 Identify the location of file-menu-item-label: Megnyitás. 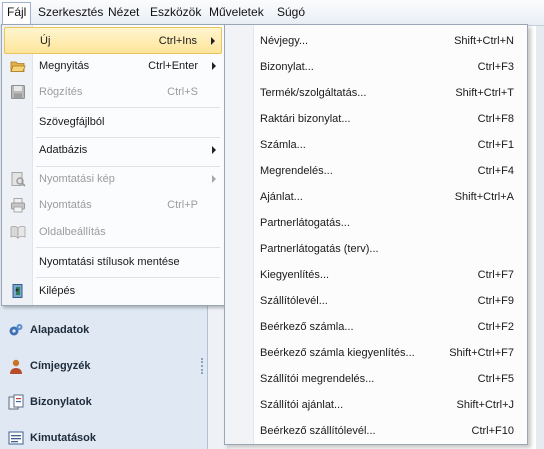
(64, 66).